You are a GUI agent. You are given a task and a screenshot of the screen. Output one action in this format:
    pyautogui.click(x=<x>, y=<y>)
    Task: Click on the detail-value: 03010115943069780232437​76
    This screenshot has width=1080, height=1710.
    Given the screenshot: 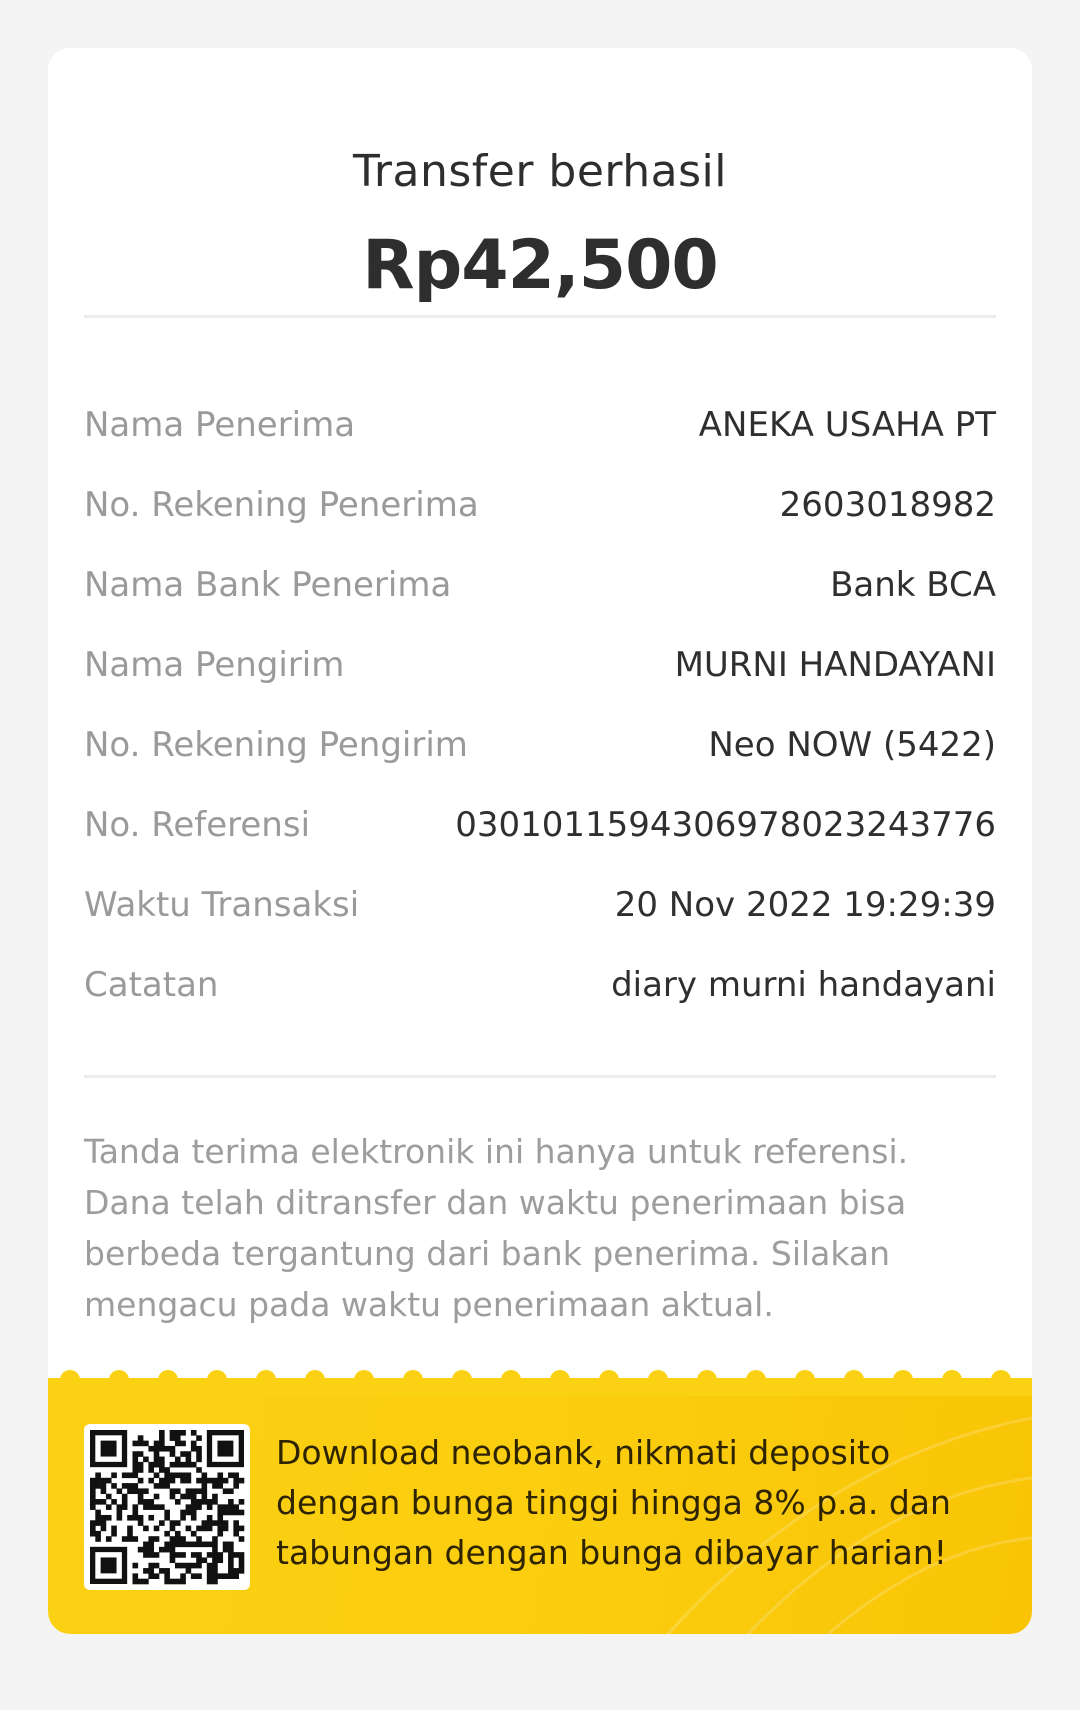 What is the action you would take?
    pyautogui.click(x=725, y=825)
    